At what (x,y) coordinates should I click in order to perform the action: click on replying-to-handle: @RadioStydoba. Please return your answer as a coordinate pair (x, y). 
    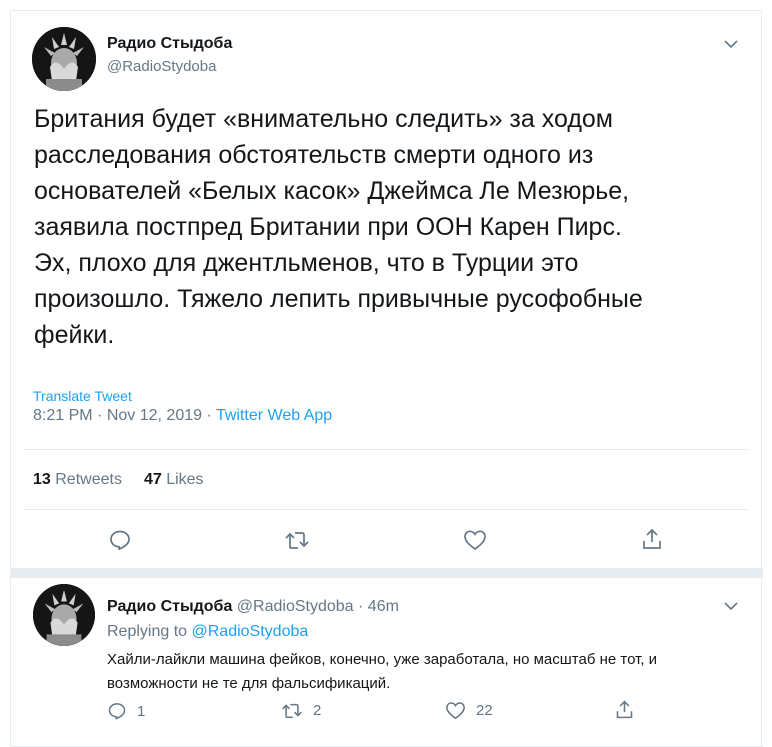
    Looking at the image, I should click on (250, 631).